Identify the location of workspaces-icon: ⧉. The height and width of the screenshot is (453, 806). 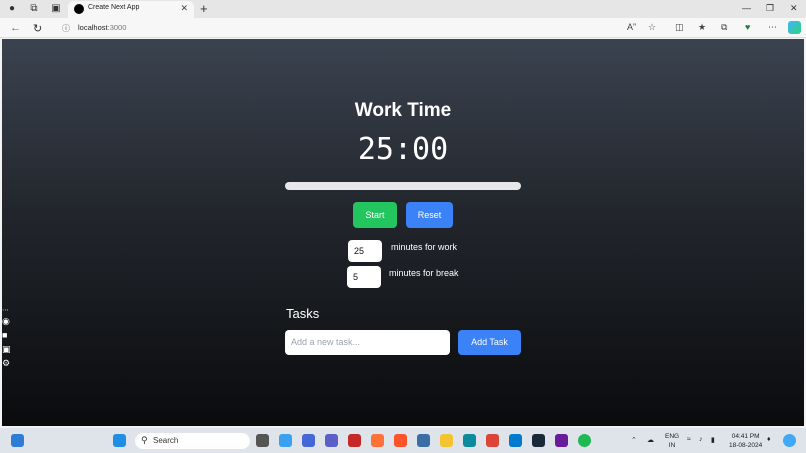
(34, 9).